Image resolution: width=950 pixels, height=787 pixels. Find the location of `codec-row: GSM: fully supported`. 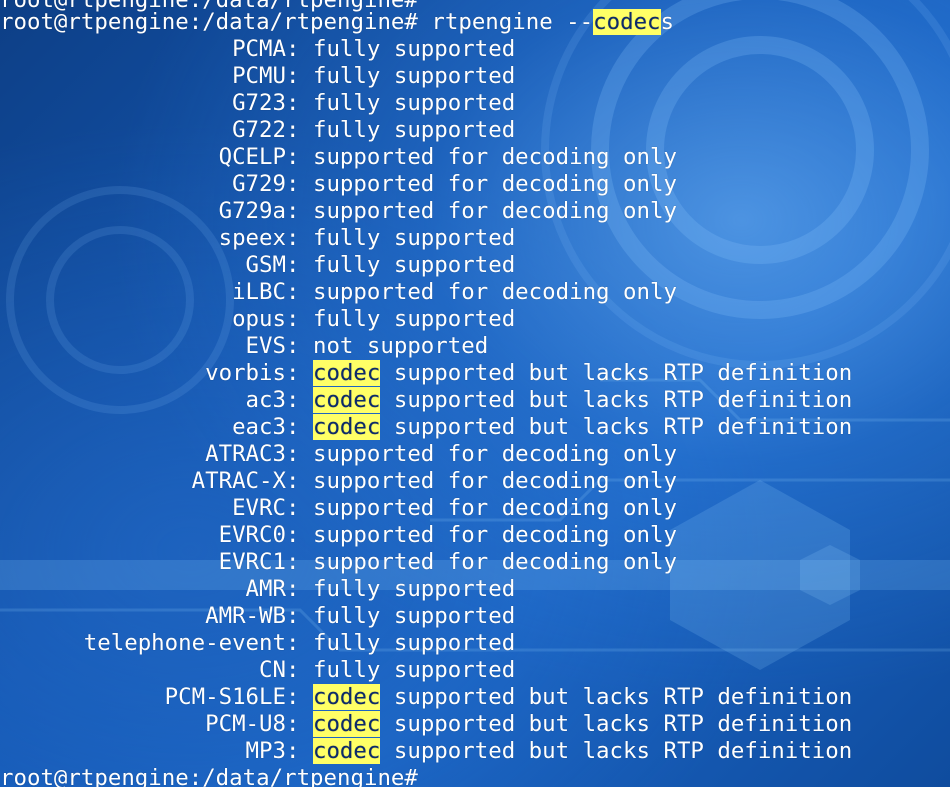

codec-row: GSM: fully supported is located at coordinates (258, 265).